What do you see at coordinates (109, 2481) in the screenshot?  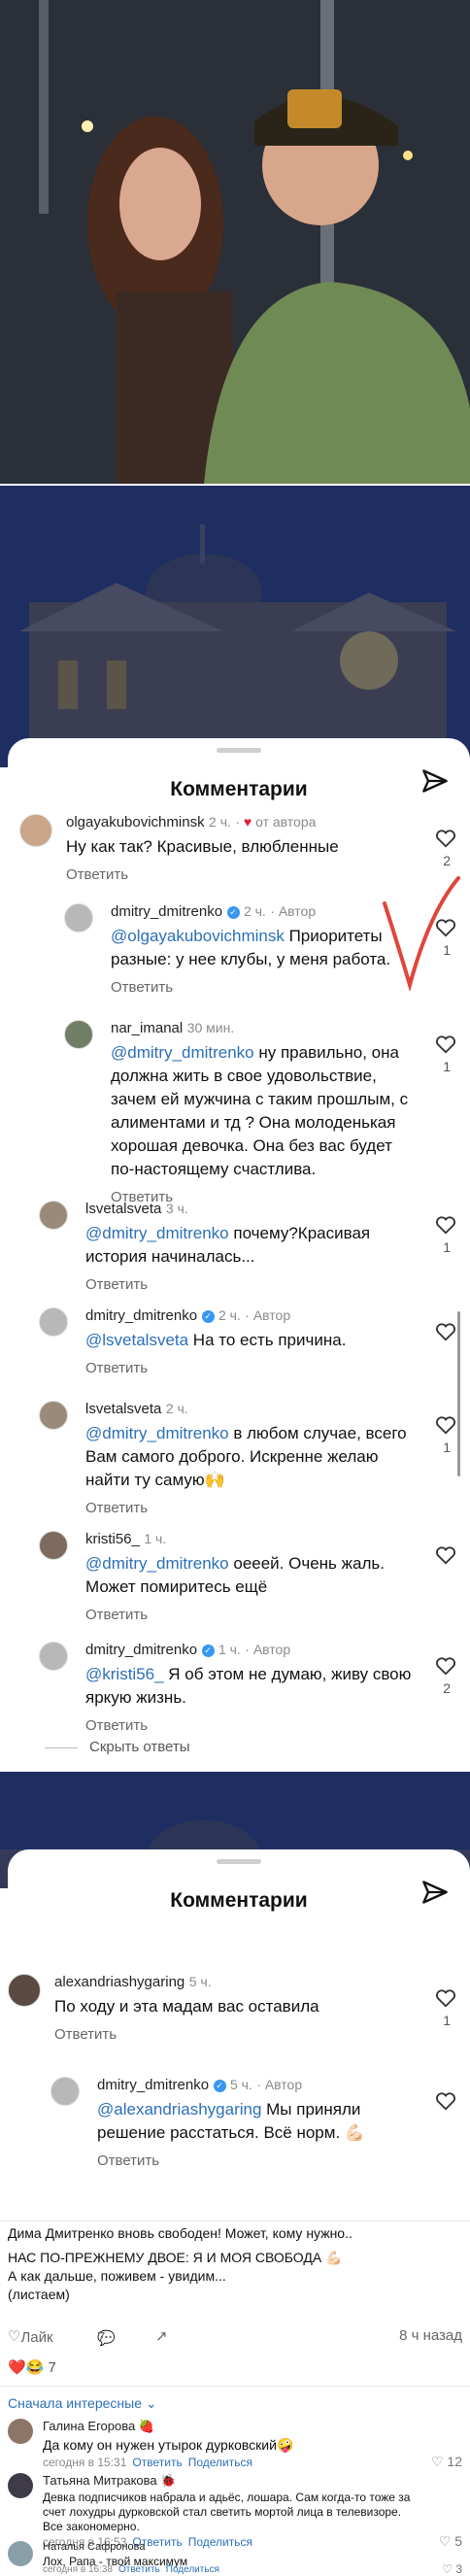 I see `commenter-name: Татьяна Митракова 🐞` at bounding box center [109, 2481].